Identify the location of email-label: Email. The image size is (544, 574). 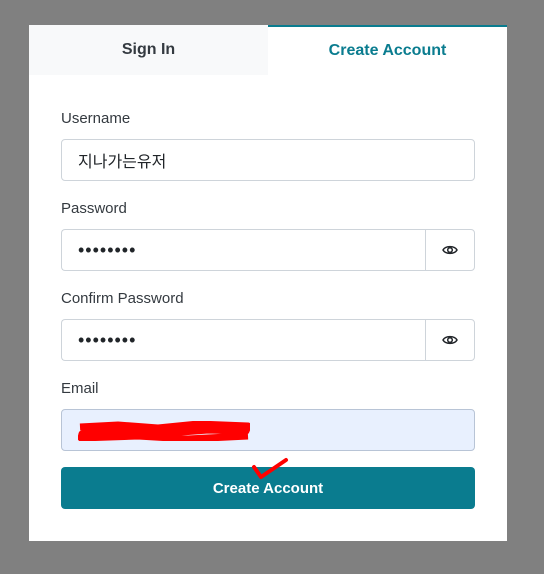
(80, 388).